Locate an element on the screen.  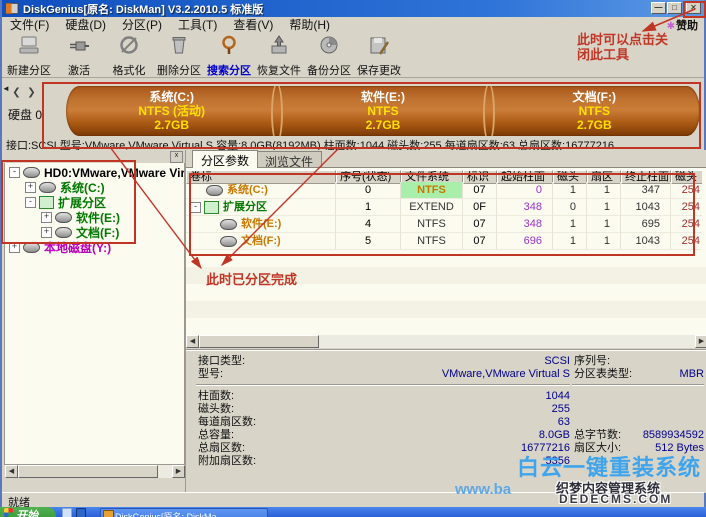
panel-close-icon: x is located at coordinates (176, 157).